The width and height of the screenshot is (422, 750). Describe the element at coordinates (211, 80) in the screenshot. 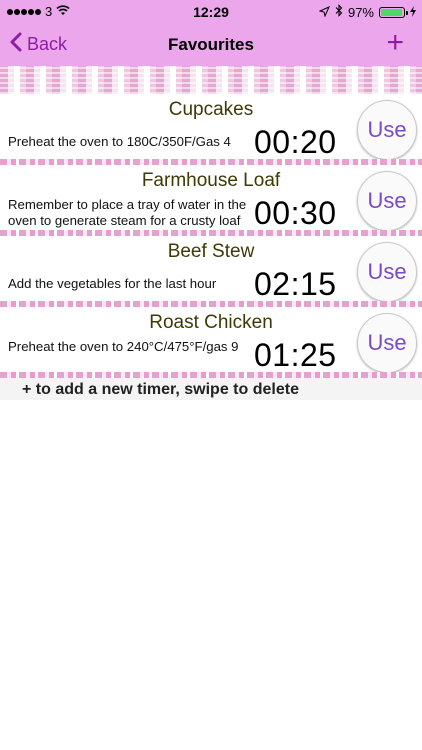

I see `decorative-stripe-band` at that location.